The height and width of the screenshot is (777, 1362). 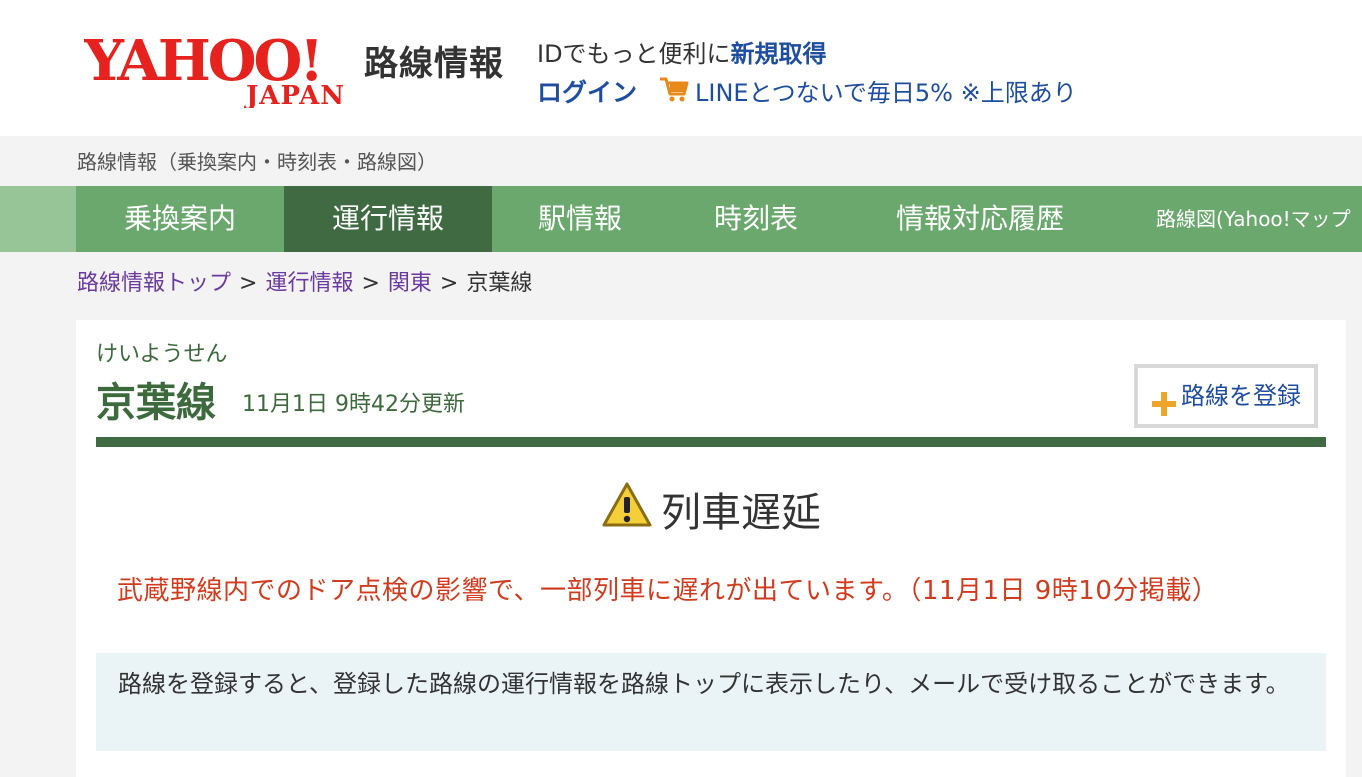 What do you see at coordinates (388, 219) in the screenshot?
I see `tab-operation-info: 運行情報` at bounding box center [388, 219].